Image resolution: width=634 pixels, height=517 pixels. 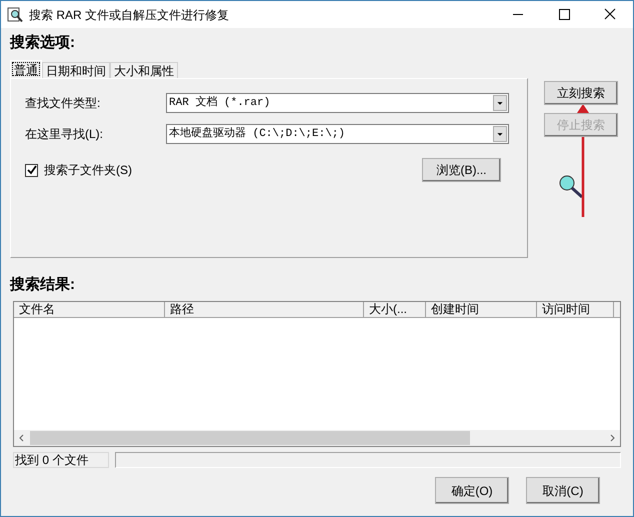 I want to click on checkbox, so click(x=31, y=170).